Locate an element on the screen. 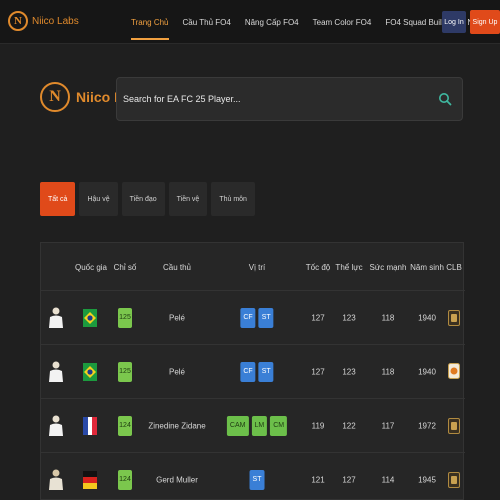  search-input is located at coordinates (273, 99).